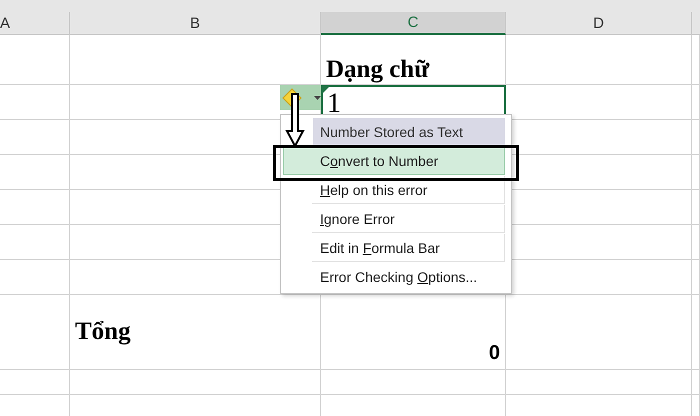  I want to click on column-header: B, so click(195, 23).